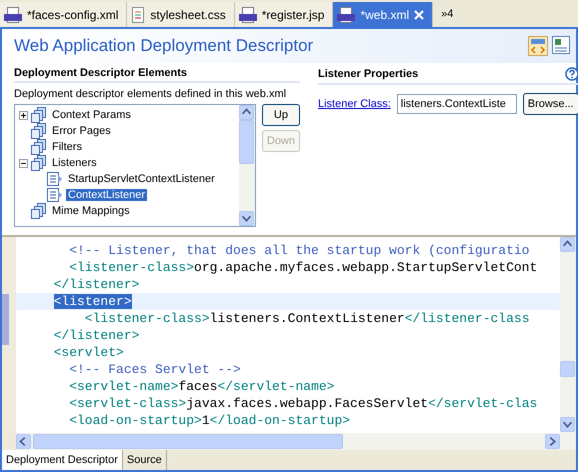 The height and width of the screenshot is (472, 578). Describe the element at coordinates (419, 15) in the screenshot. I see `close-icon` at that location.